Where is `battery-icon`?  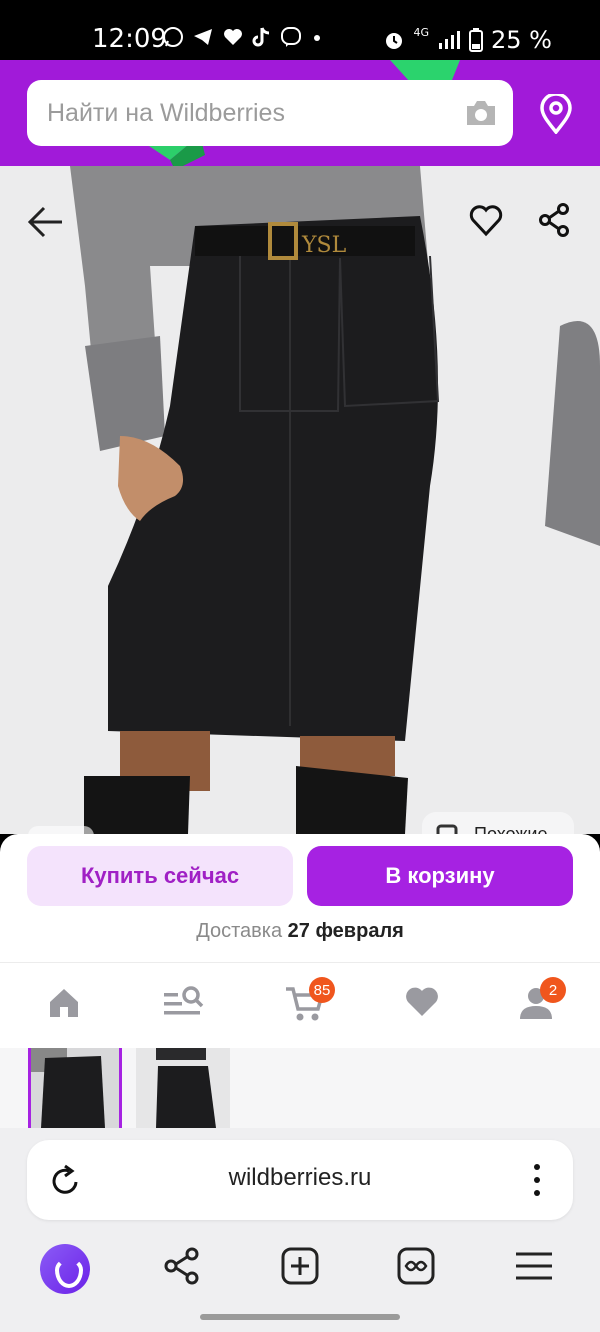
battery-icon is located at coordinates (476, 40).